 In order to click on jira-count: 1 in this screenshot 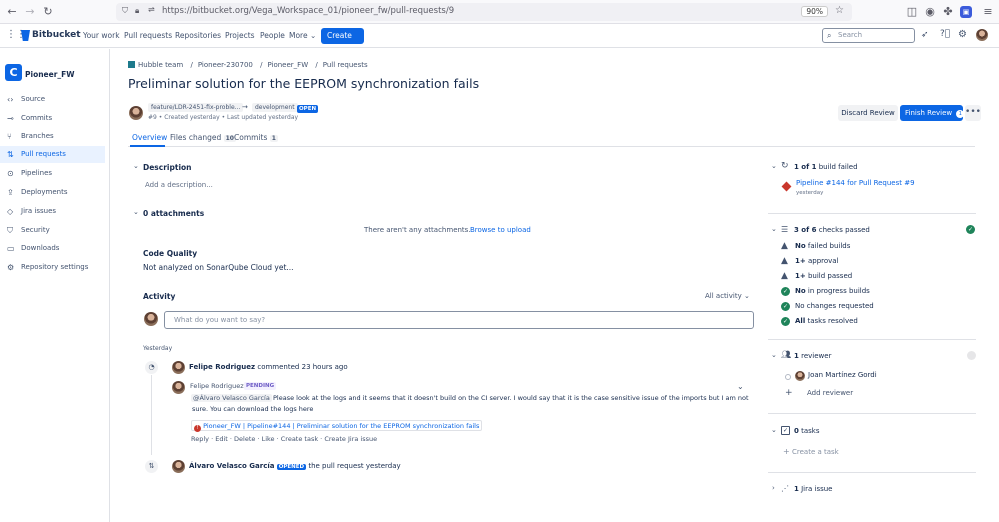, I will do `click(796, 489)`.